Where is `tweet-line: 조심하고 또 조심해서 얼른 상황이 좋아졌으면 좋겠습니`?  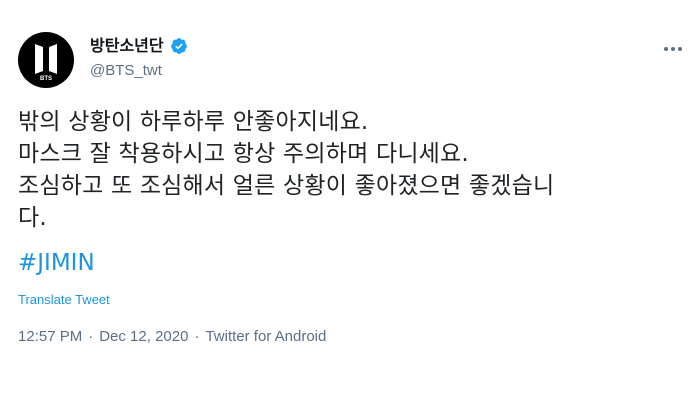
tweet-line: 조심하고 또 조심해서 얼른 상황이 좋아졌으면 좋겠습니 is located at coordinates (286, 186).